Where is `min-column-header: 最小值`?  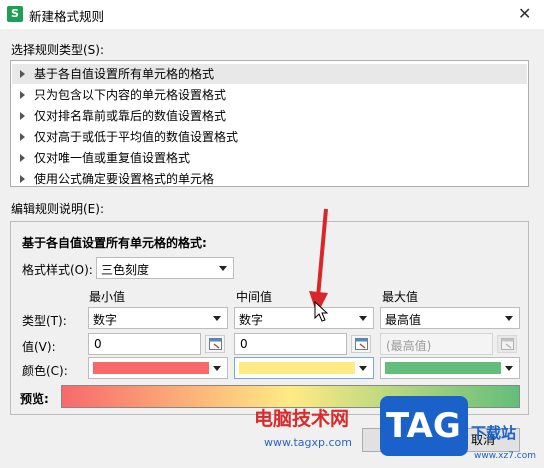 min-column-header: 最小值 is located at coordinates (107, 297).